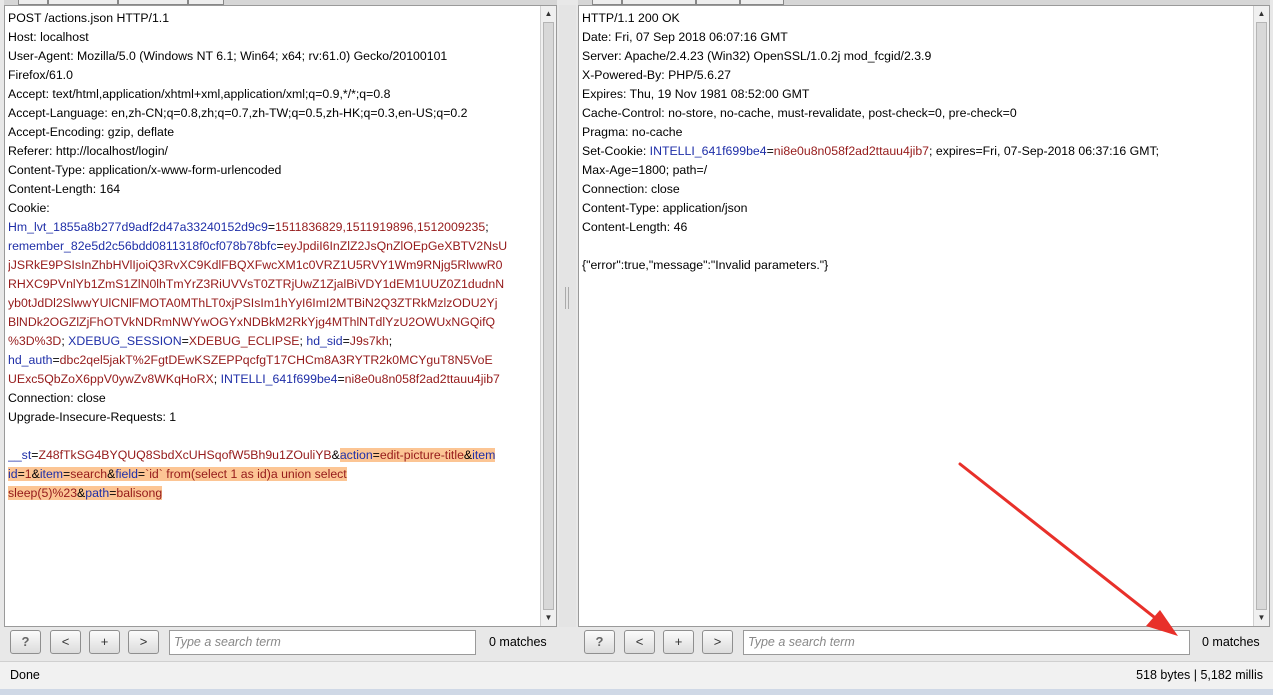 The width and height of the screenshot is (1273, 695). What do you see at coordinates (916, 94) in the screenshot?
I see `response-line: Expires: Thu, 19 Nov 1981 08:52:00 GMT` at bounding box center [916, 94].